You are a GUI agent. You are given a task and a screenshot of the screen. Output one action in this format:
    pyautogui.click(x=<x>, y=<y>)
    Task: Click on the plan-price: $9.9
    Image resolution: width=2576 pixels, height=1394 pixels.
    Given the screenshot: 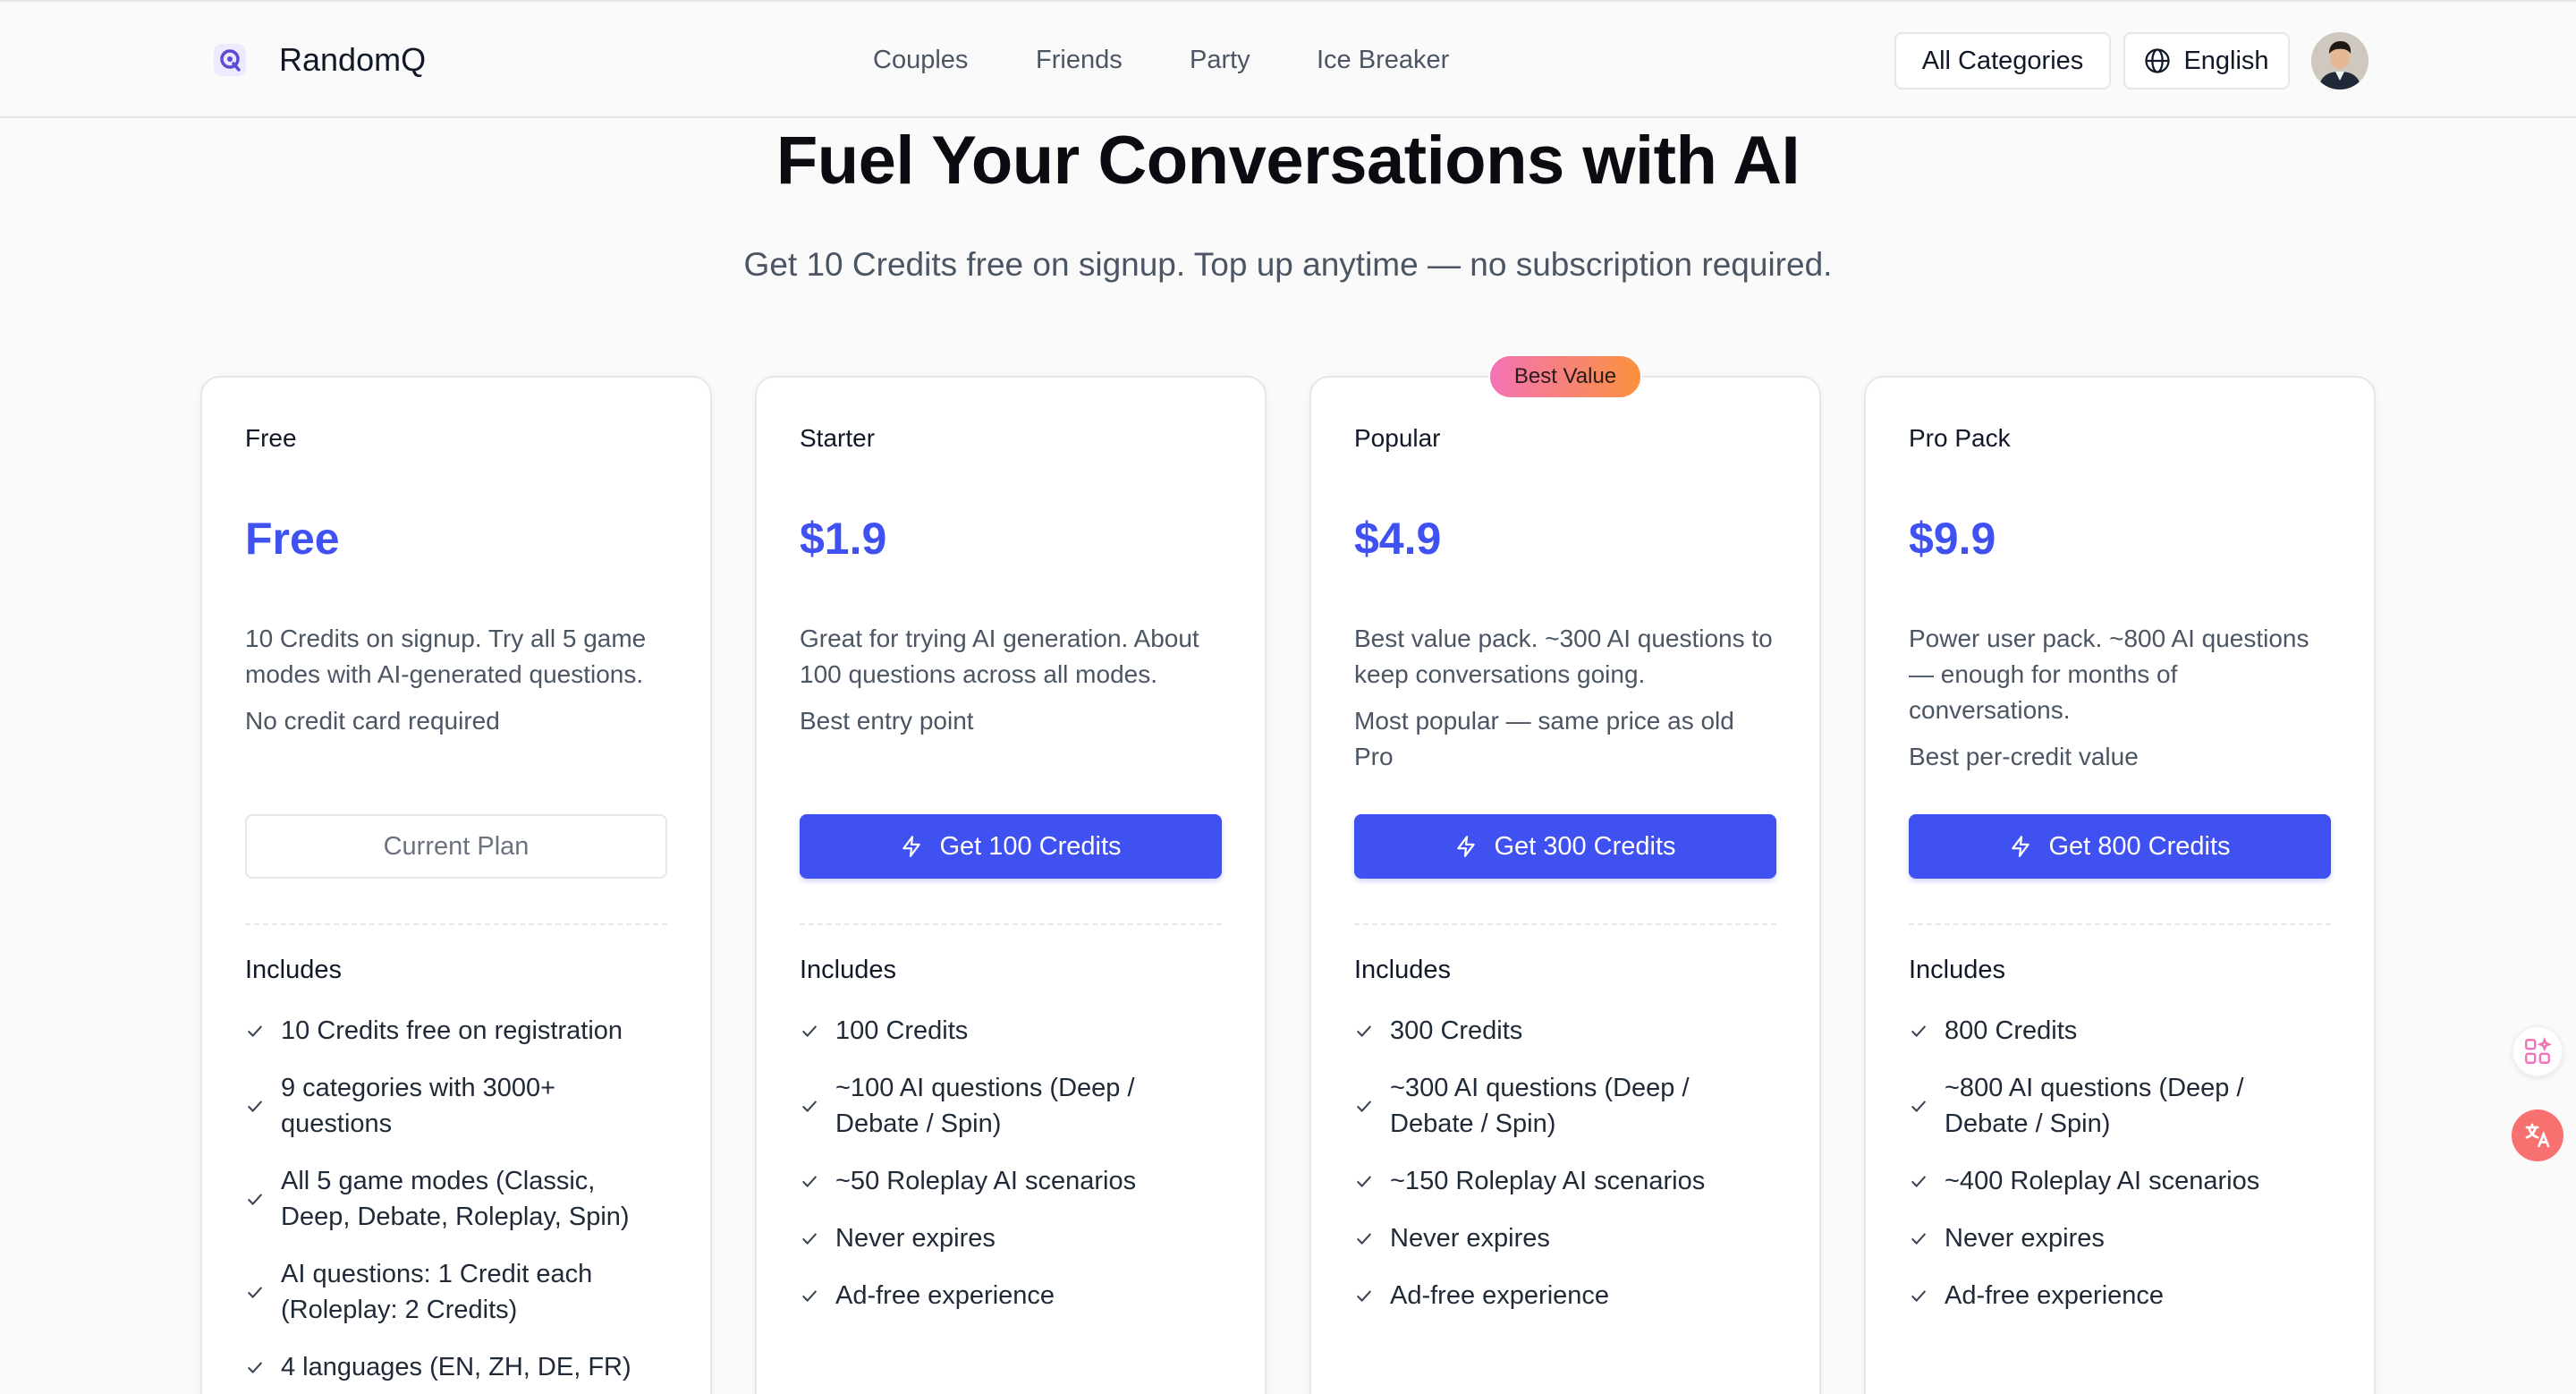 What is the action you would take?
    pyautogui.click(x=1952, y=539)
    